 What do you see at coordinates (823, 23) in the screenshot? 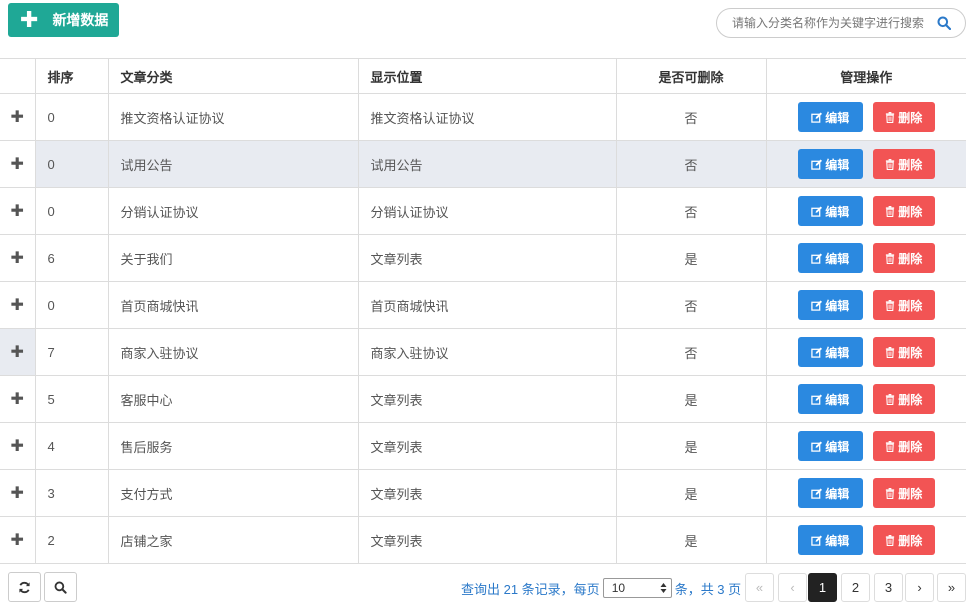
I see `search-input` at bounding box center [823, 23].